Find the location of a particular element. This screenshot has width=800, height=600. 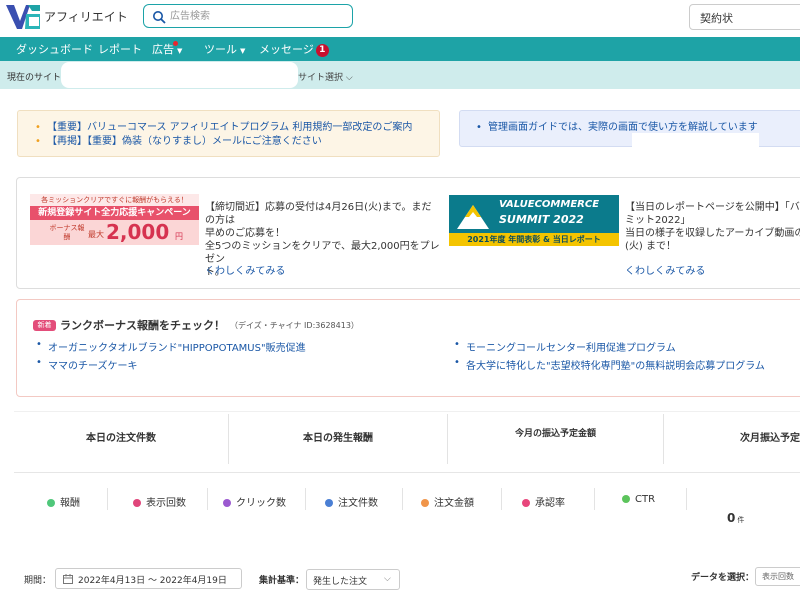

summit-footer: 2021年度 年間表彰 & 当日レポート is located at coordinates (534, 239).